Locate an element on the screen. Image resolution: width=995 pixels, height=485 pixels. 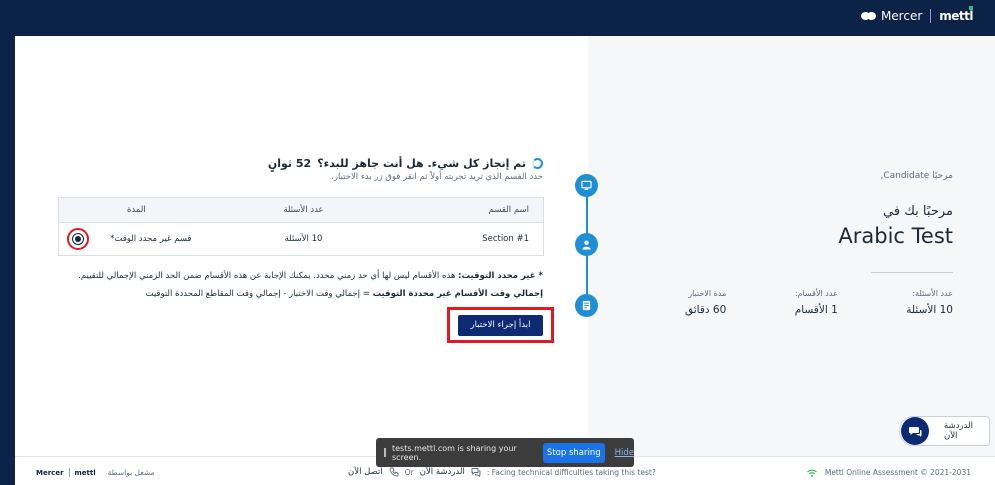
powered-by-text: مشغل بواسطة is located at coordinates (131, 472).